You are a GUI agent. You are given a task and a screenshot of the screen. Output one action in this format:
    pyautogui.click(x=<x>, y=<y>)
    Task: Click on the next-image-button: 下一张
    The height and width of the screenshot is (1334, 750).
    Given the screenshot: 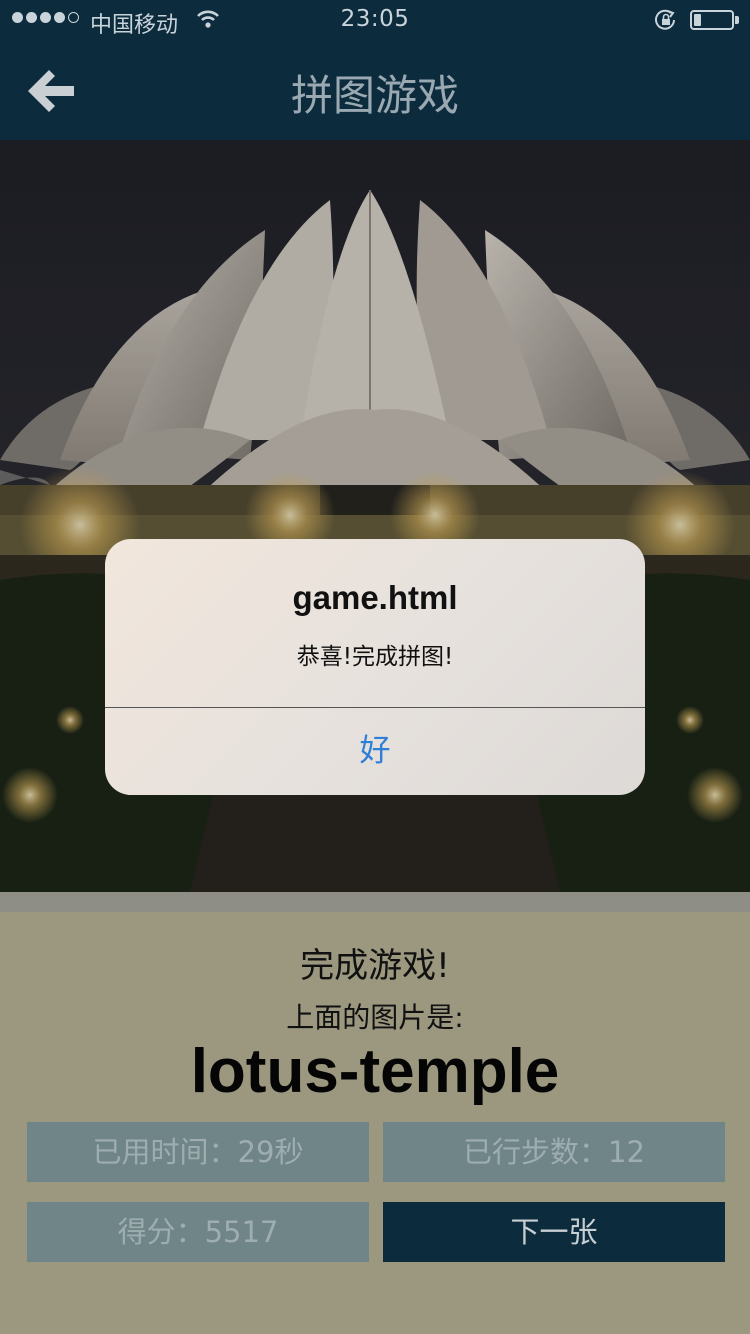 What is the action you would take?
    pyautogui.click(x=554, y=1232)
    